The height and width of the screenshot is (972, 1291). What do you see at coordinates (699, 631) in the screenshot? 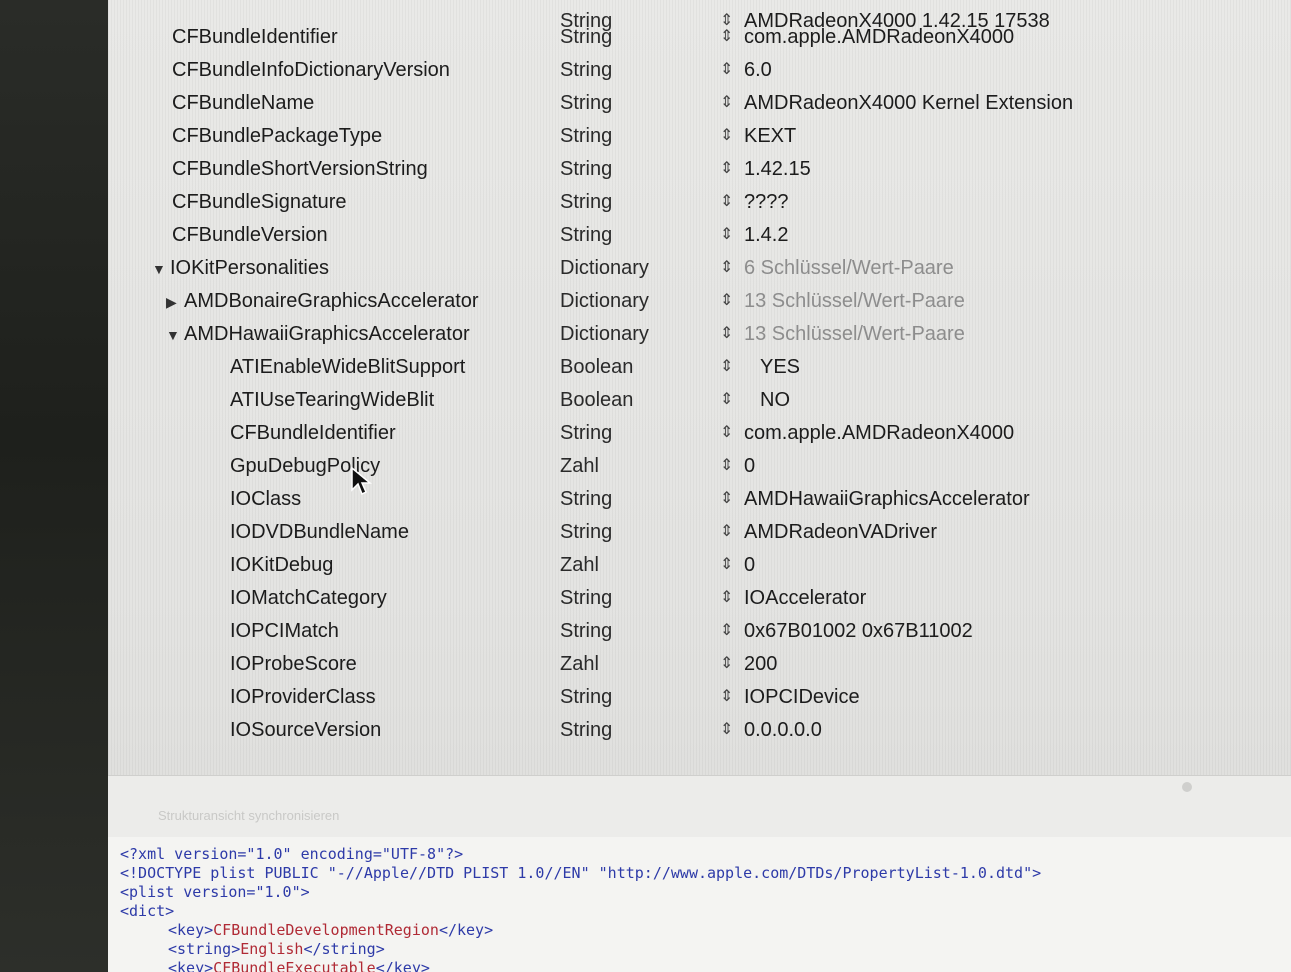
I see `plist-row: IOPCIMatch String ⇕ 0x67B01002 0x67B11002` at bounding box center [699, 631].